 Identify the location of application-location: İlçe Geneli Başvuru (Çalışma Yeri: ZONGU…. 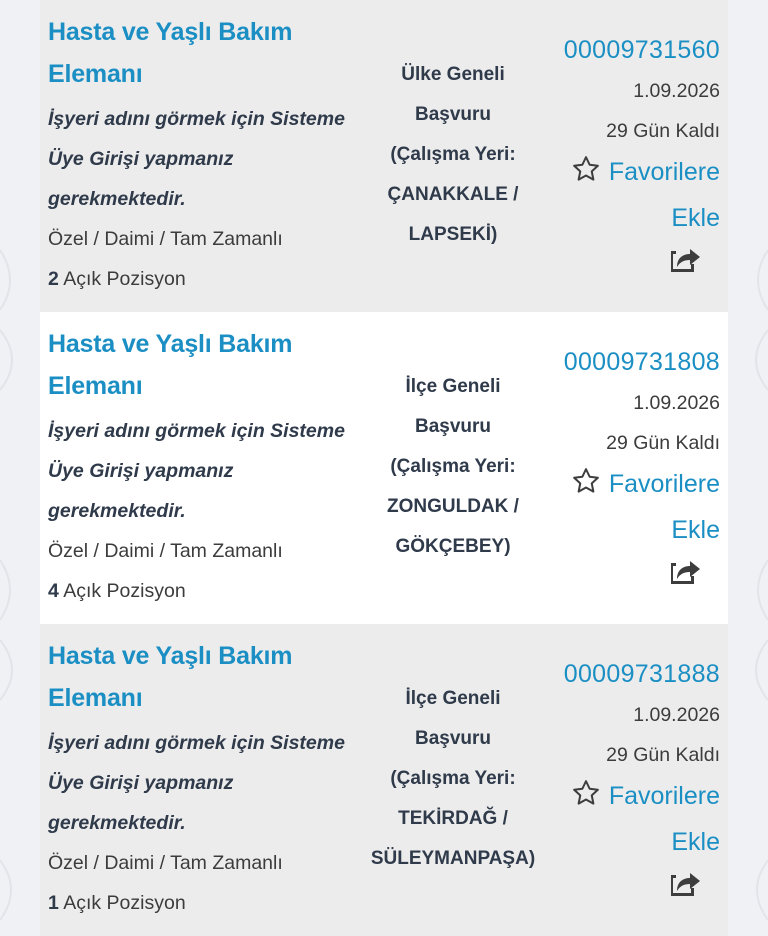
(453, 467).